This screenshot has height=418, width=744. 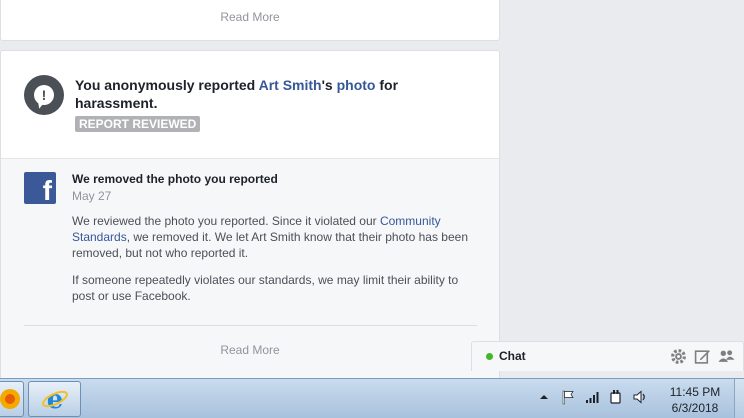 What do you see at coordinates (640, 397) in the screenshot?
I see `volume-icon` at bounding box center [640, 397].